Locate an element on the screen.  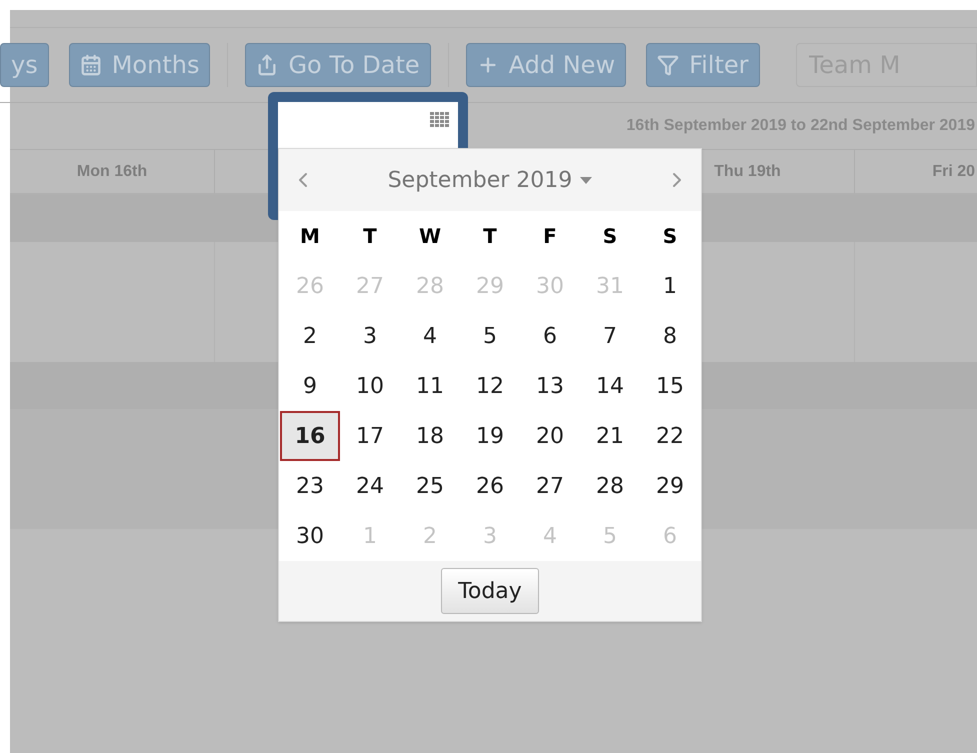
today-button: Today is located at coordinates (490, 591).